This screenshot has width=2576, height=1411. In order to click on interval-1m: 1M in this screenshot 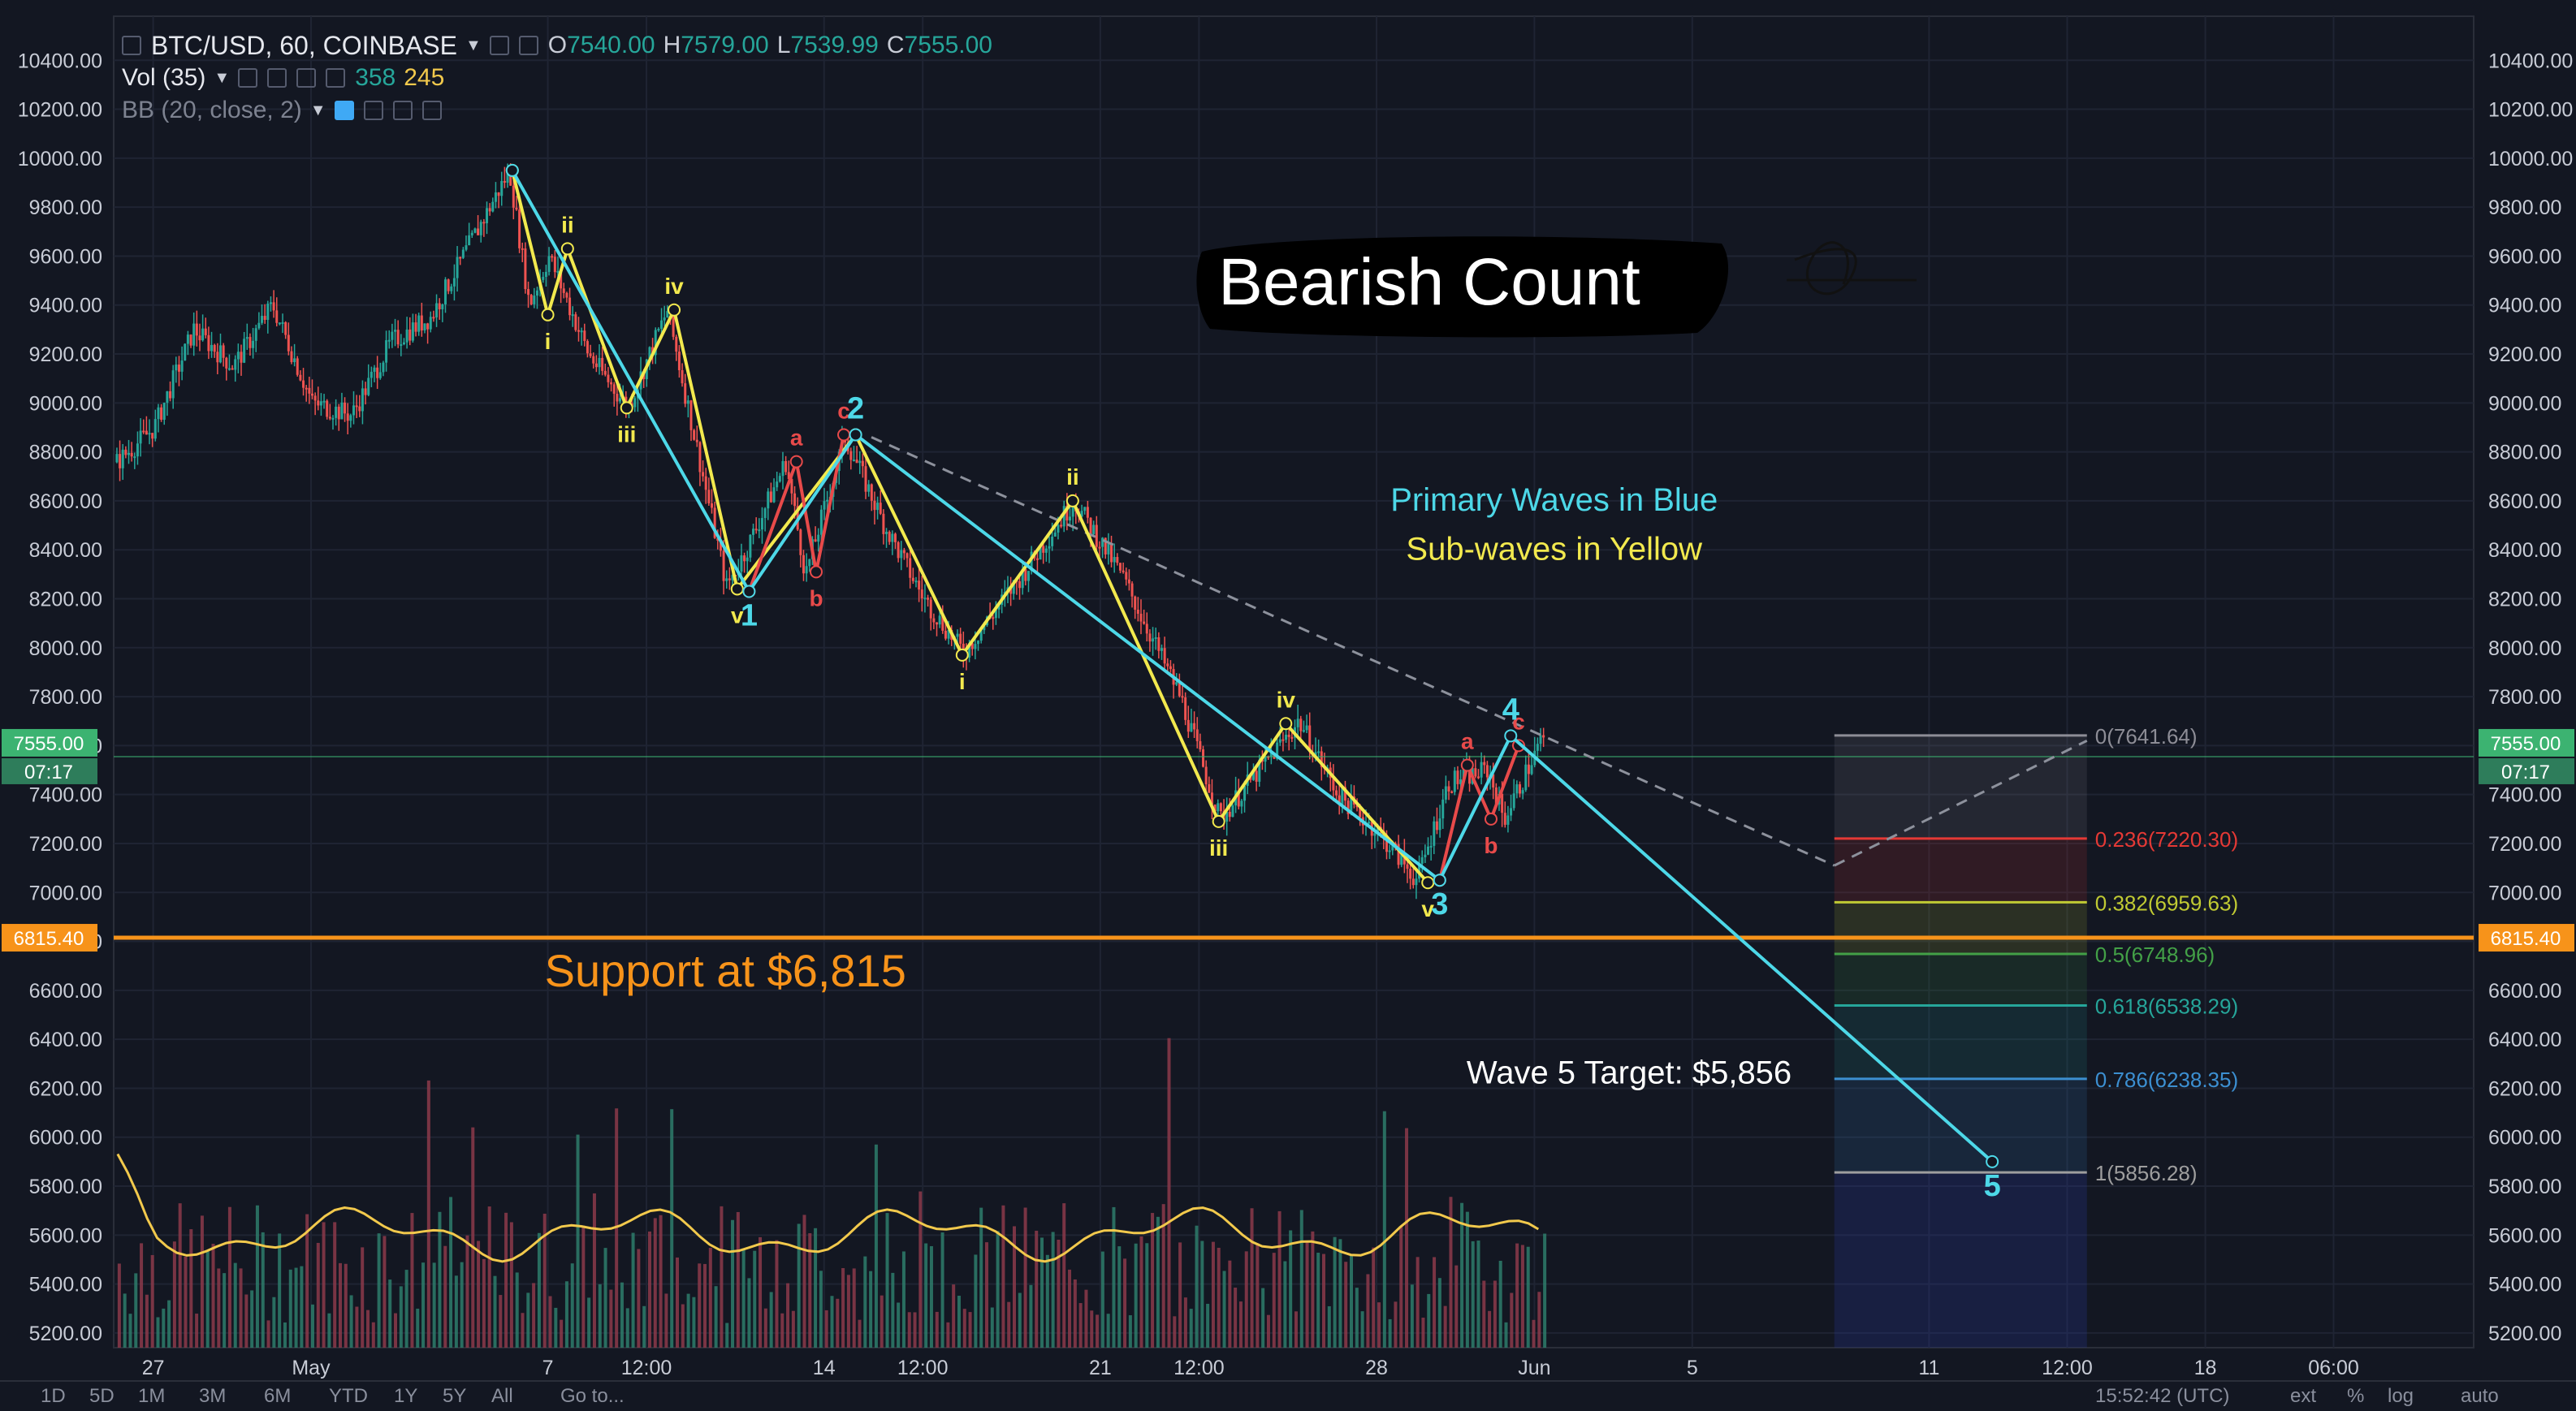, I will do `click(151, 1397)`.